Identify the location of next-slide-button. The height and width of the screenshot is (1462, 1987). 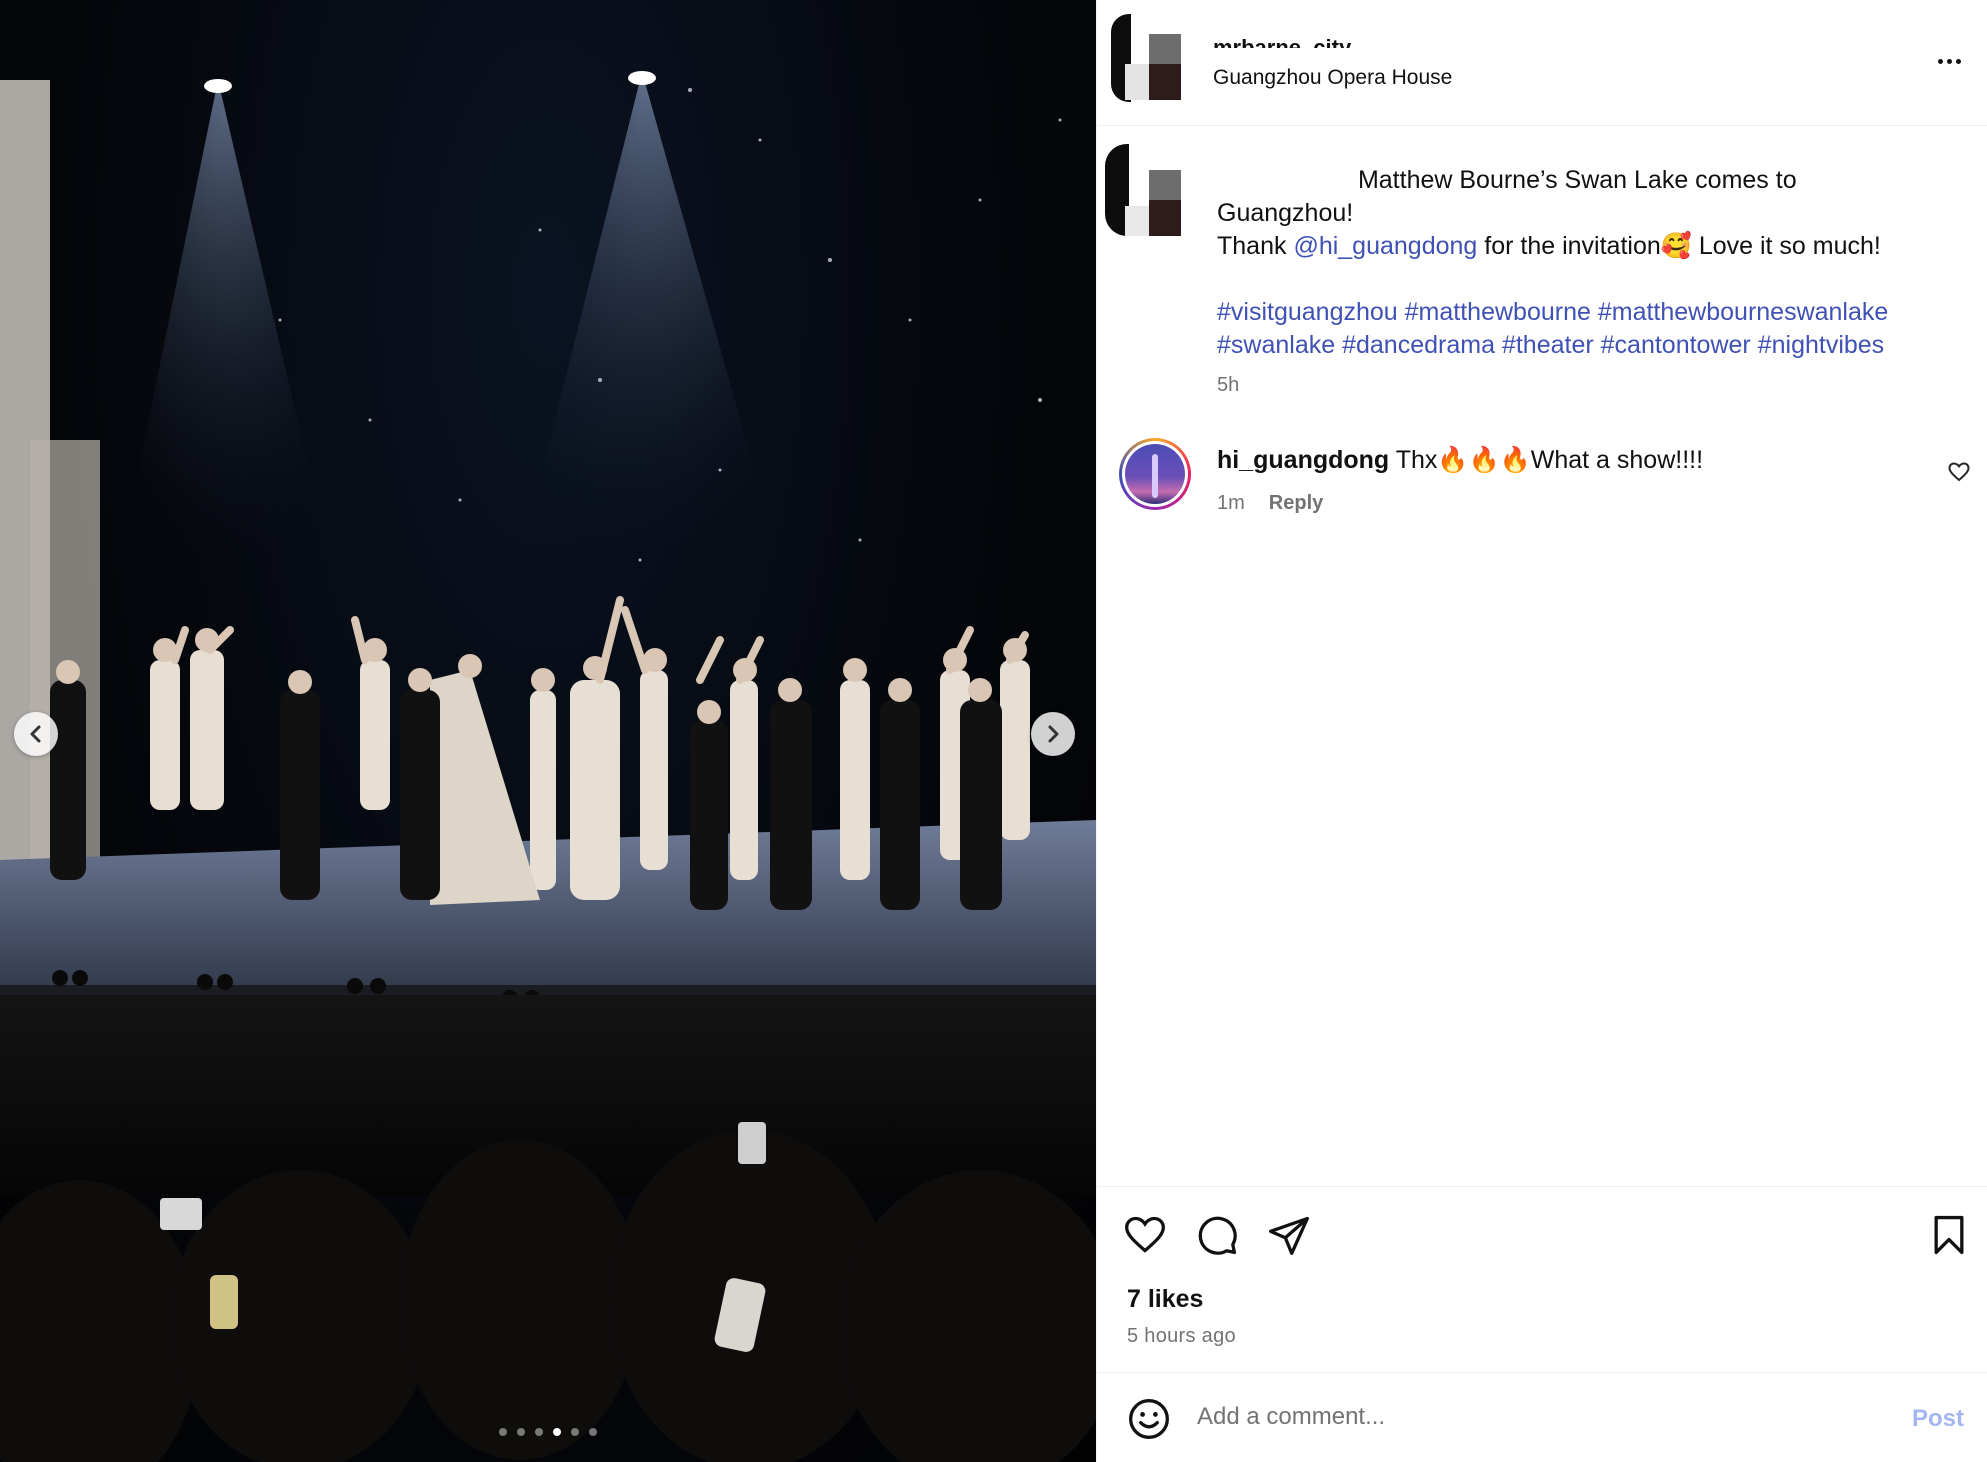
(1053, 734).